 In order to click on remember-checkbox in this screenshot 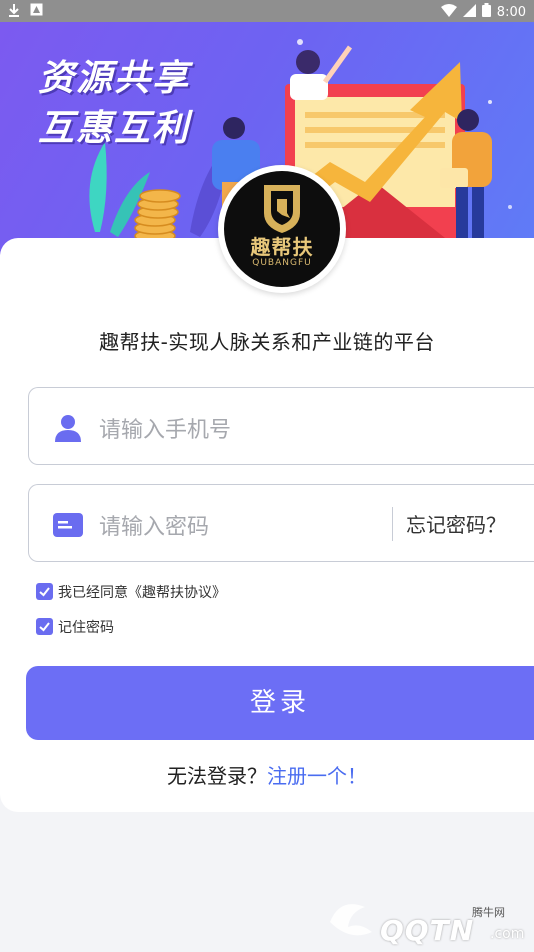, I will do `click(44, 626)`.